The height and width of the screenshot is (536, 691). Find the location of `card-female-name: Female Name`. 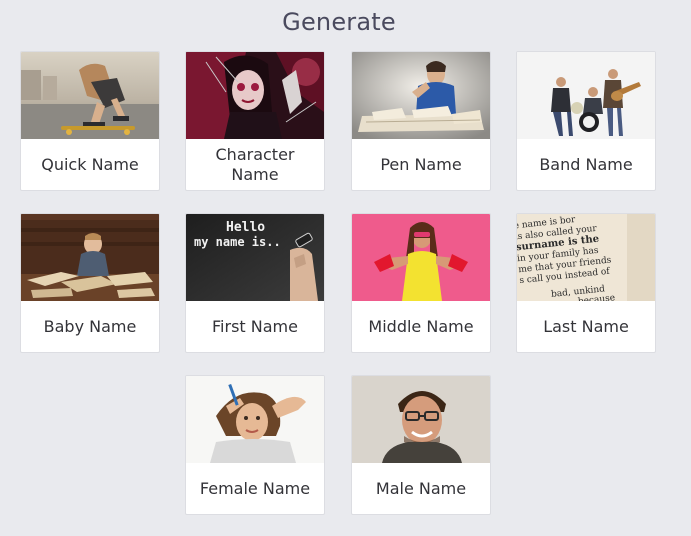

card-female-name: Female Name is located at coordinates (255, 445).